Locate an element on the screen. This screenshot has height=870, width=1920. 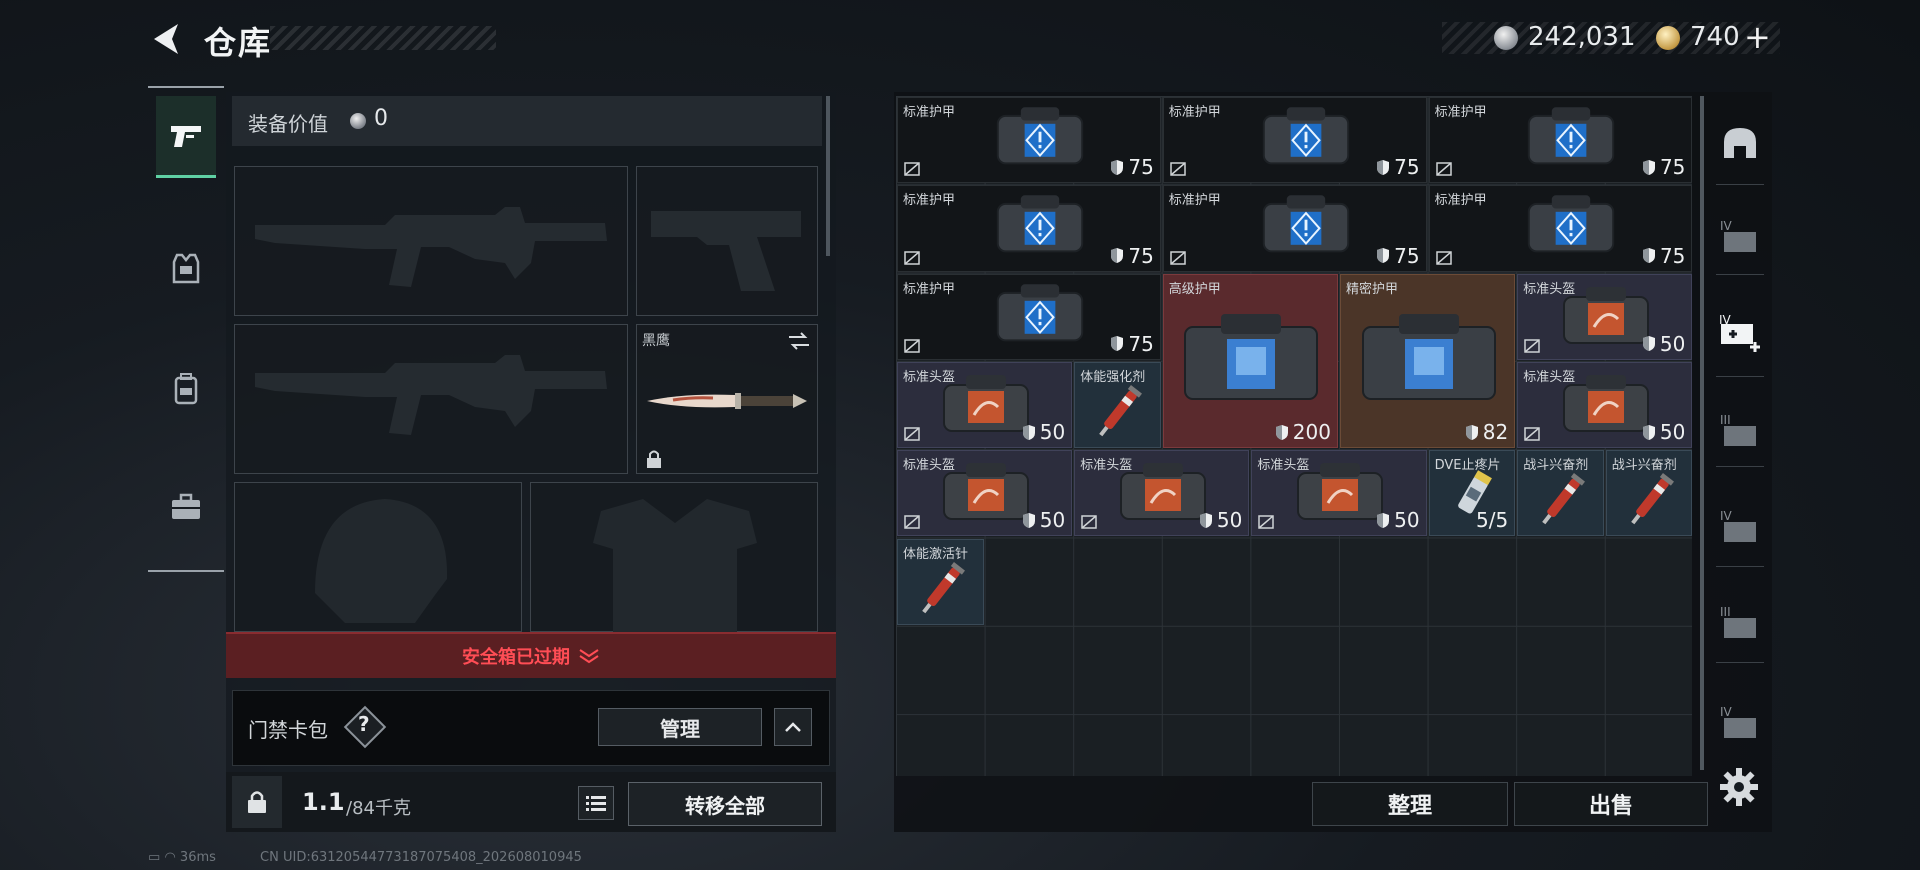
manage-button: 管理 is located at coordinates (680, 727).